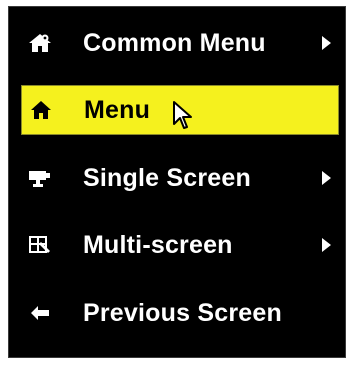 The image size is (353, 365). What do you see at coordinates (174, 42) in the screenshot?
I see `menu-item-label: Common Menu` at bounding box center [174, 42].